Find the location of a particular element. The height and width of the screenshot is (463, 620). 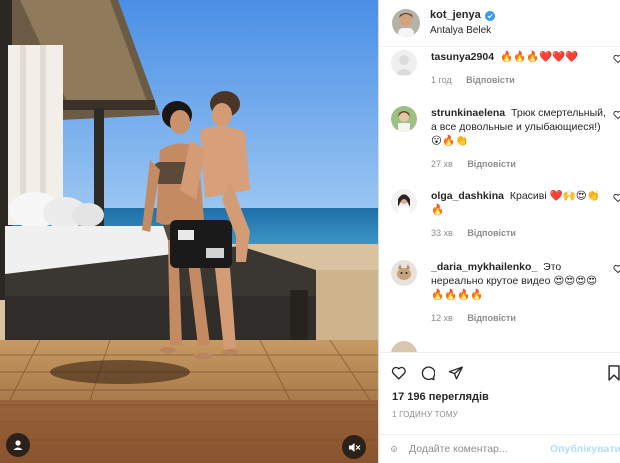

heart-icon is located at coordinates (399, 373).